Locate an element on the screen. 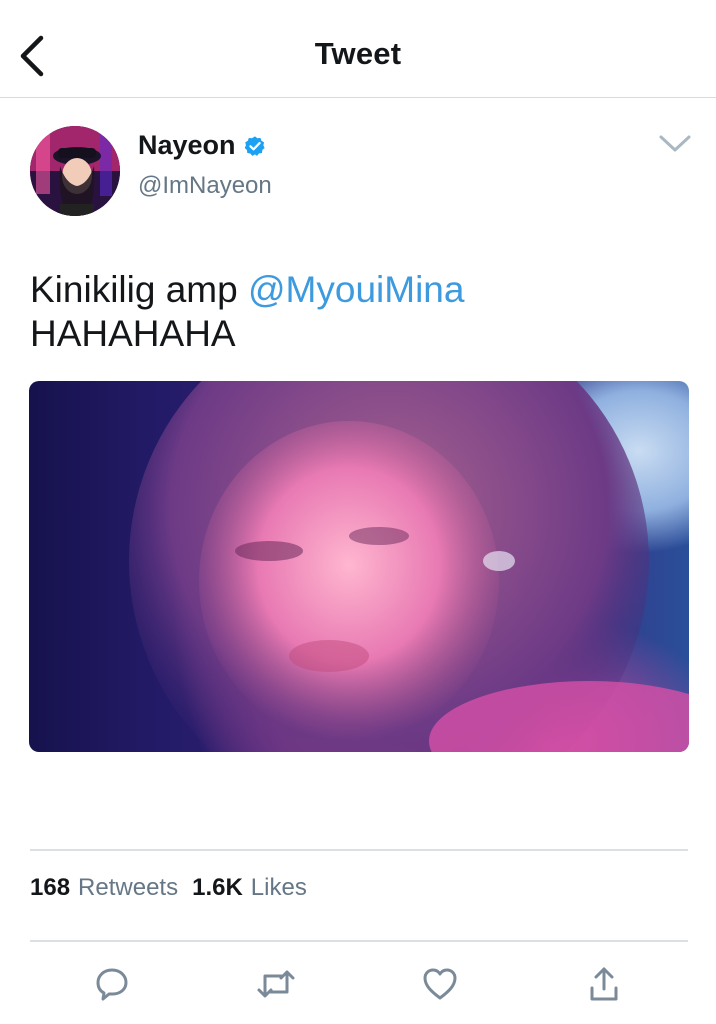  engagement-stats: 168 Retweets 1.6K Likes is located at coordinates (168, 888).